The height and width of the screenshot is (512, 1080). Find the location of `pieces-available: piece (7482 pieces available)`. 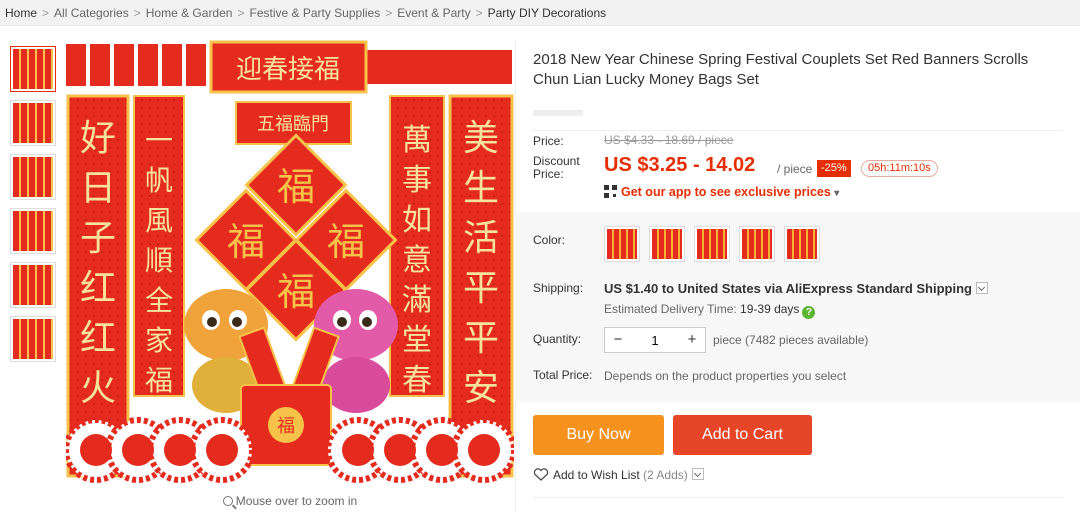

pieces-available: piece (7482 pieces available) is located at coordinates (791, 340).